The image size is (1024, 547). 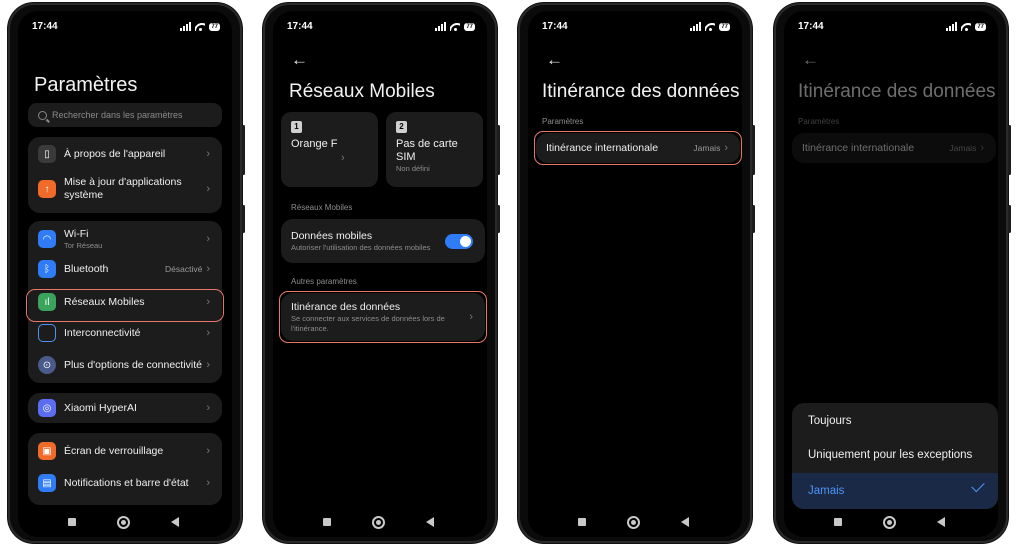 What do you see at coordinates (459, 241) in the screenshot?
I see `mobile-data-toggle` at bounding box center [459, 241].